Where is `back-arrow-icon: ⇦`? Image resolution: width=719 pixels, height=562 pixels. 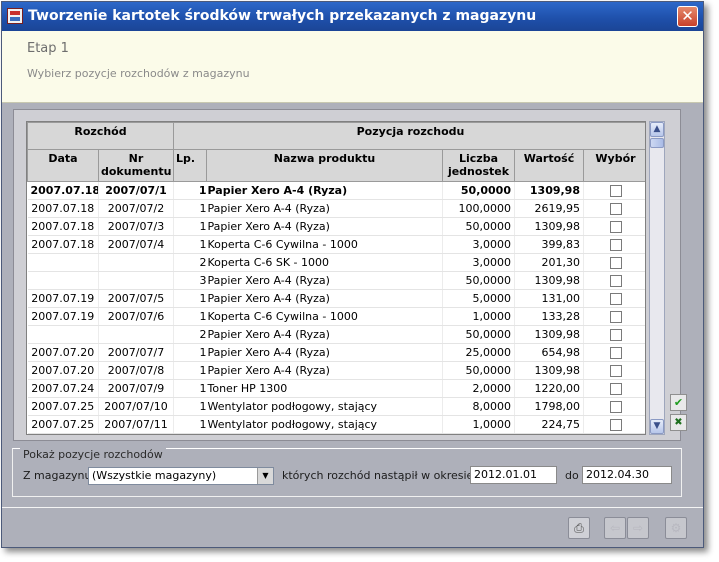 back-arrow-icon: ⇦ is located at coordinates (615, 528).